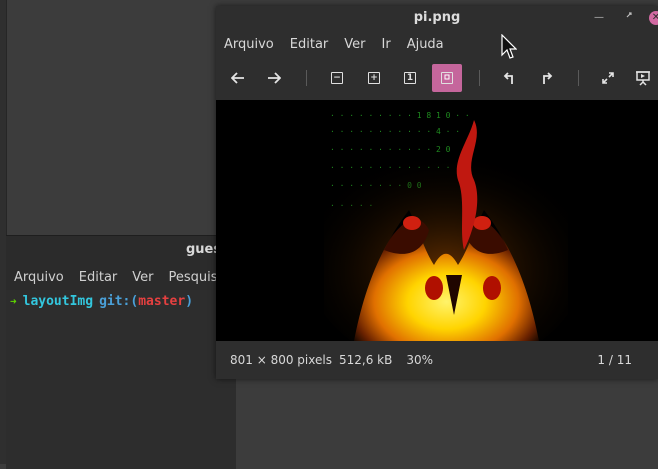 The height and width of the screenshot is (469, 658). I want to click on terminal-titlebar: gues, so click(121, 250).